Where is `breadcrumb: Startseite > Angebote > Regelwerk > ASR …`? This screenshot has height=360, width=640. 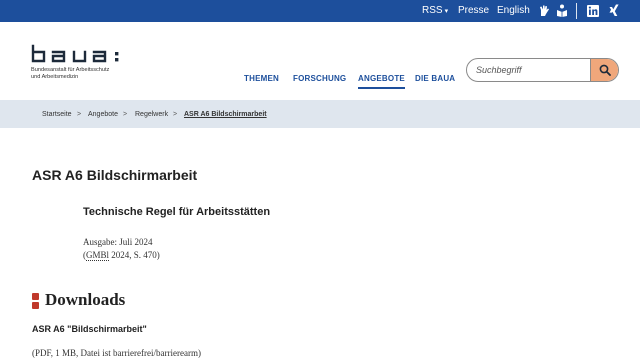 breadcrumb: Startseite > Angebote > Regelwerk > ASR … is located at coordinates (320, 114).